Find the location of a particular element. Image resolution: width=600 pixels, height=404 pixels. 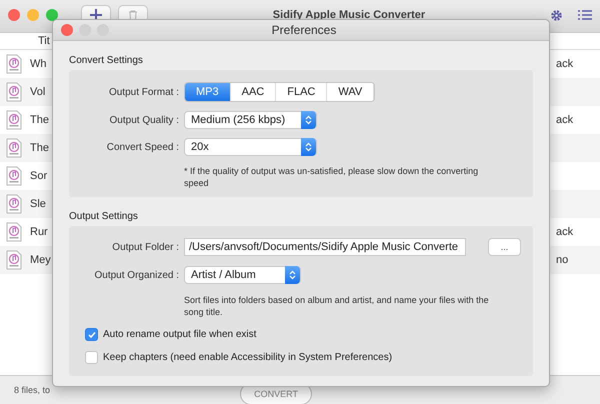

track-title: Rur is located at coordinates (39, 232).